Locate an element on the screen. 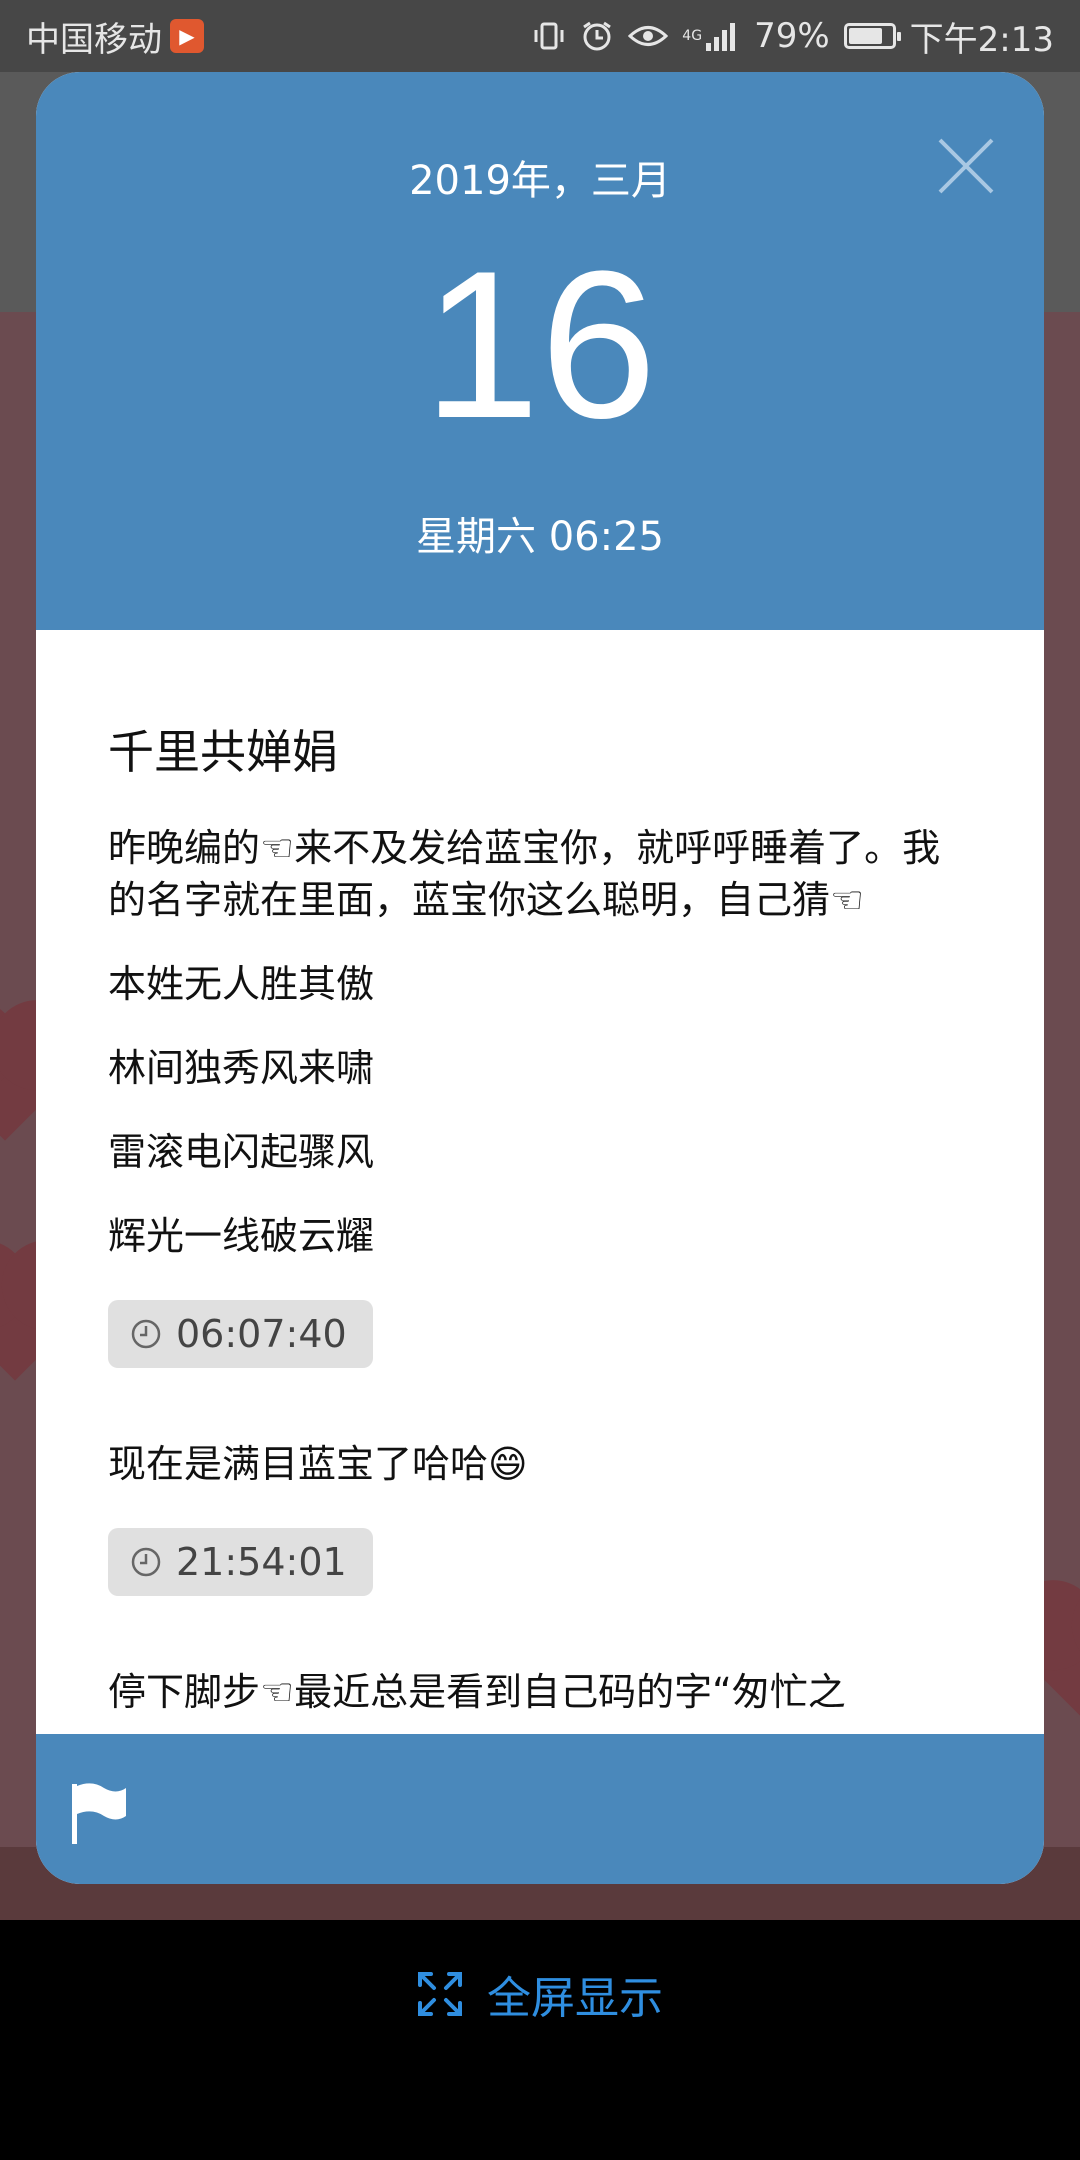 The image size is (1080, 2160). diary-entry: 停下脚步☜最近总是看到自己码的字“匆忙之 is located at coordinates (540, 1692).